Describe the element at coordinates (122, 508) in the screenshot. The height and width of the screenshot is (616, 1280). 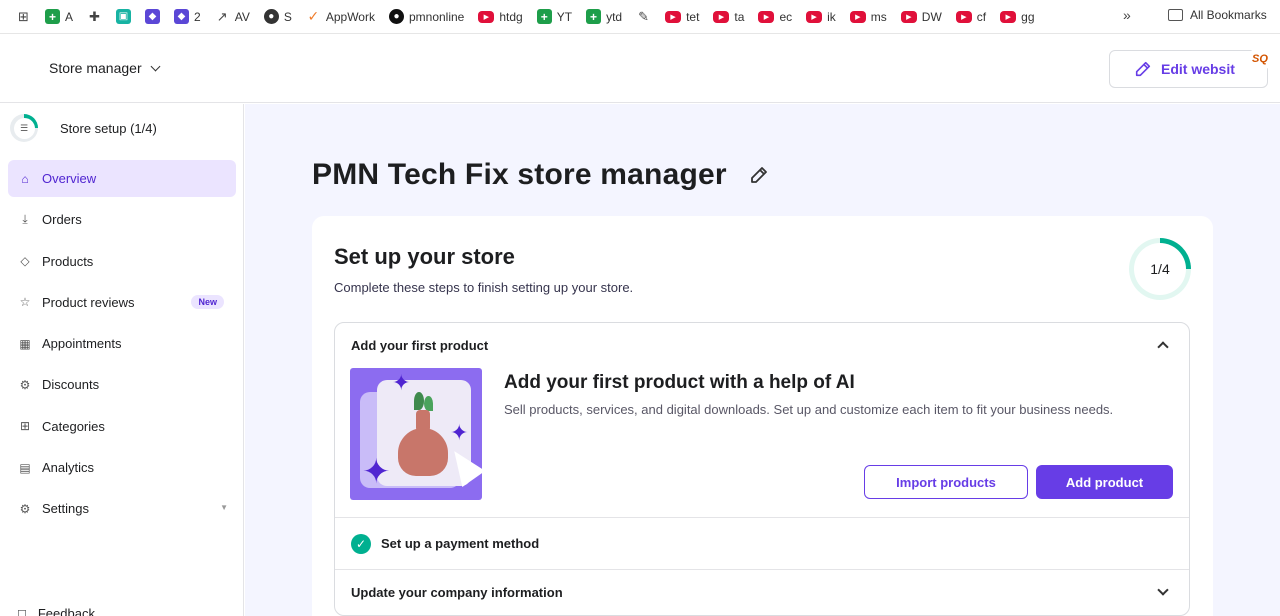
I see `sidebar-item-settings: ⚙ Settings ▼` at that location.